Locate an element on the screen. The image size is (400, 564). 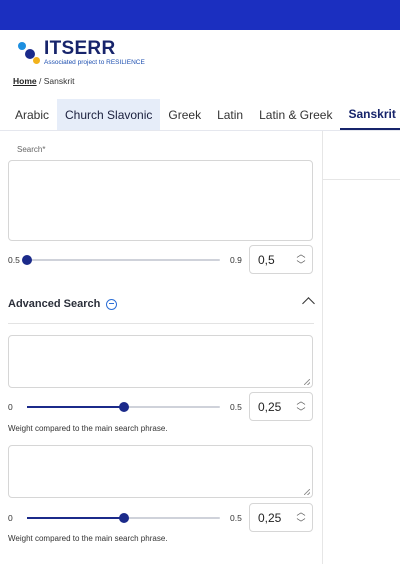
breadcrumb-home-link: Home is located at coordinates (25, 81).